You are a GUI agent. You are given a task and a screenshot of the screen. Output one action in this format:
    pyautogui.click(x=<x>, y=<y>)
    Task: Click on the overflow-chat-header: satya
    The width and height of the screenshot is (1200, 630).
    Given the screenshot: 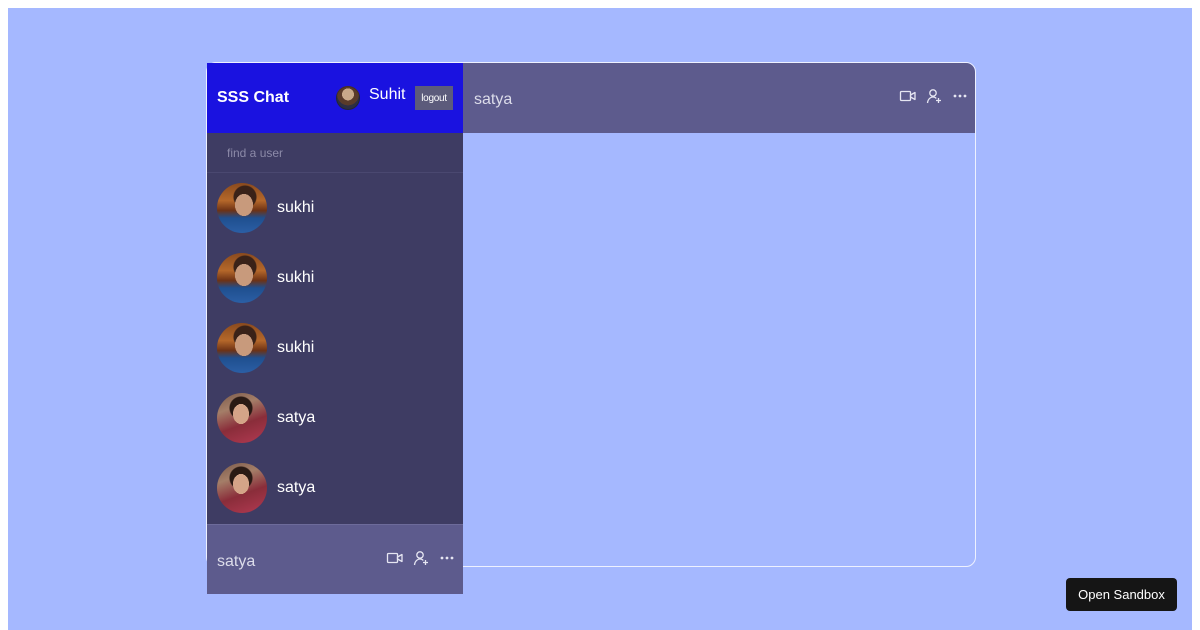 What is the action you would take?
    pyautogui.click(x=335, y=559)
    